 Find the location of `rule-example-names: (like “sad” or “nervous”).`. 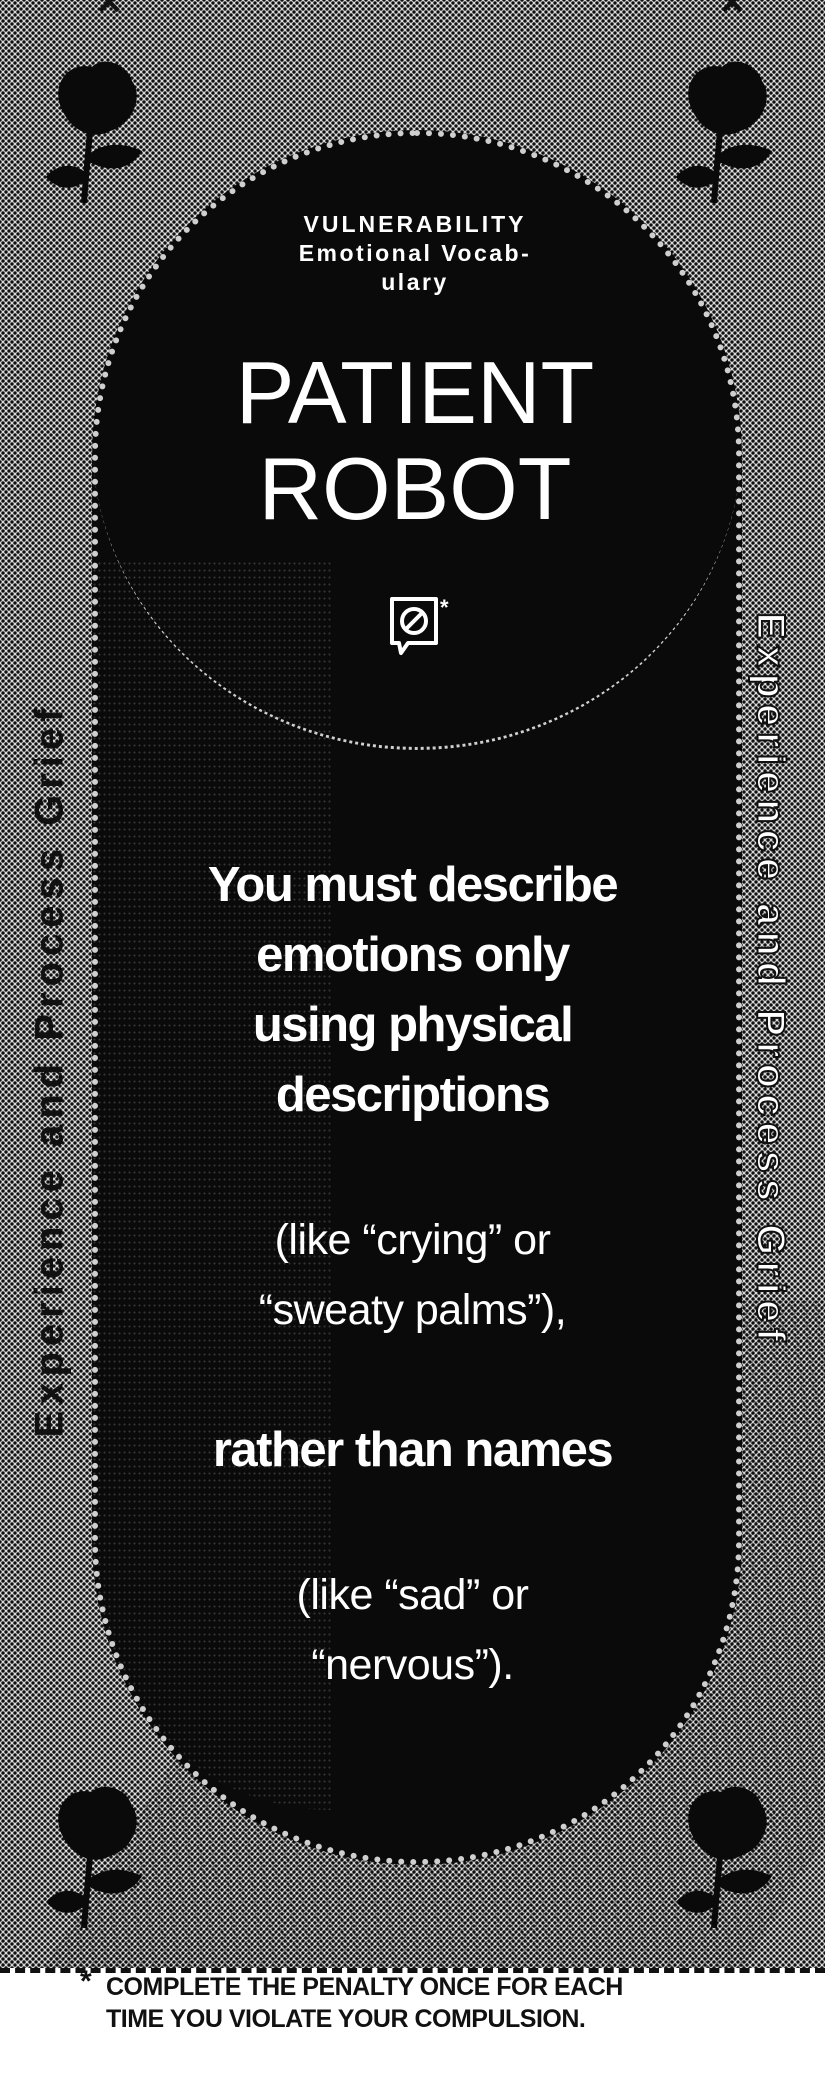

rule-example-names: (like “sad” or “nervous”). is located at coordinates (412, 1630).